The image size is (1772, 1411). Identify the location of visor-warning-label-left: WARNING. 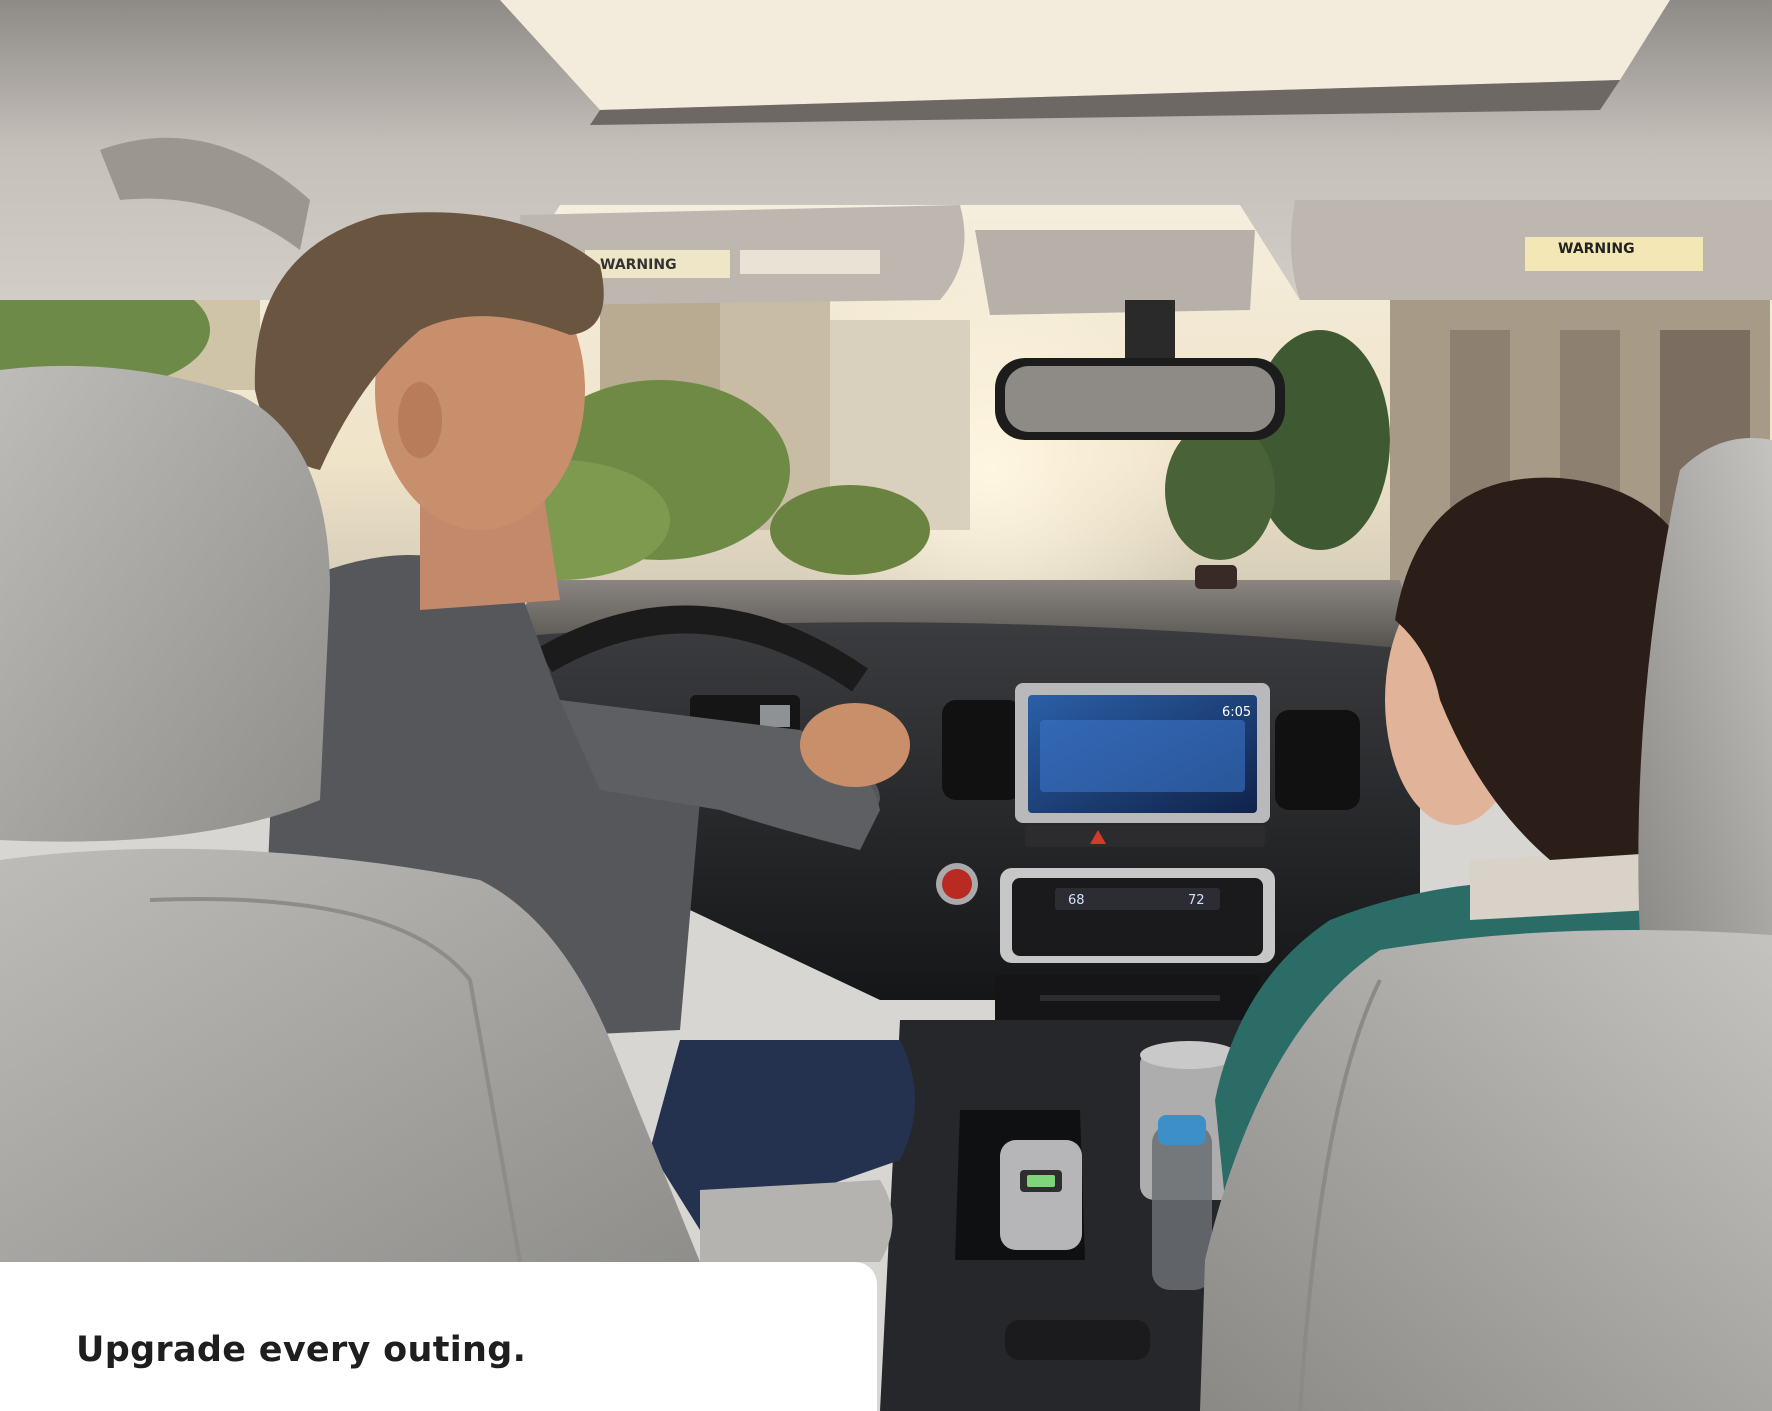
(638, 265).